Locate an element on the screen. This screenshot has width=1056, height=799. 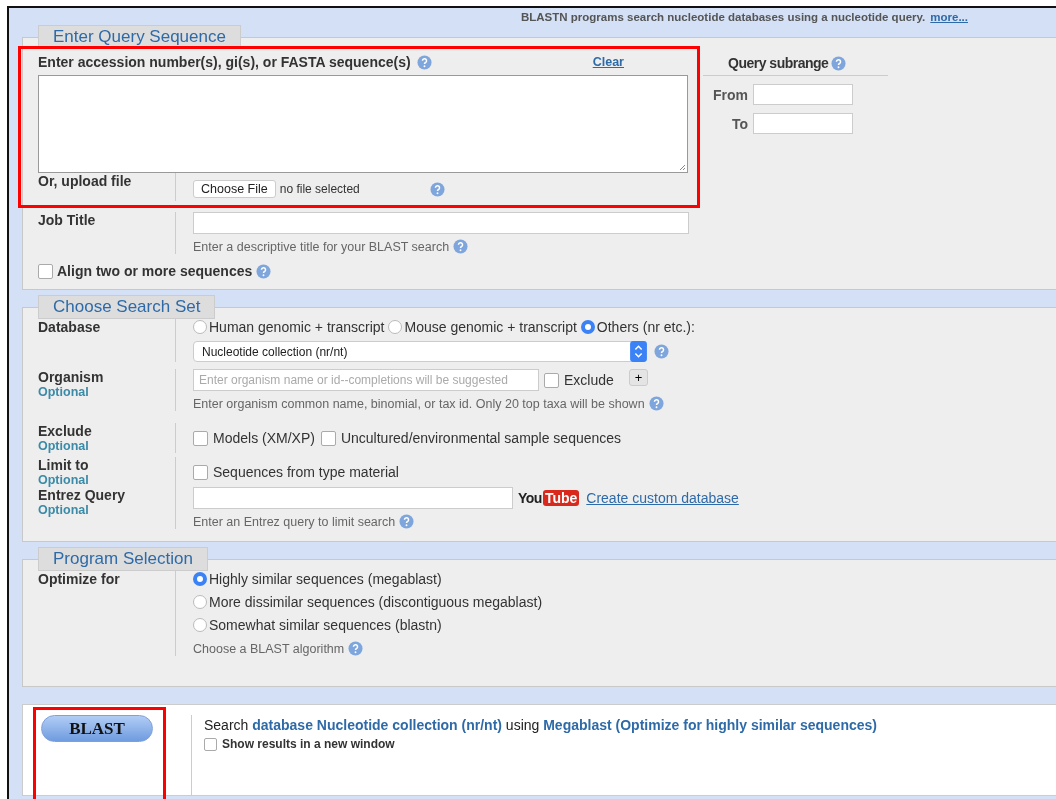
section-title: Choose Search Set is located at coordinates (127, 307).